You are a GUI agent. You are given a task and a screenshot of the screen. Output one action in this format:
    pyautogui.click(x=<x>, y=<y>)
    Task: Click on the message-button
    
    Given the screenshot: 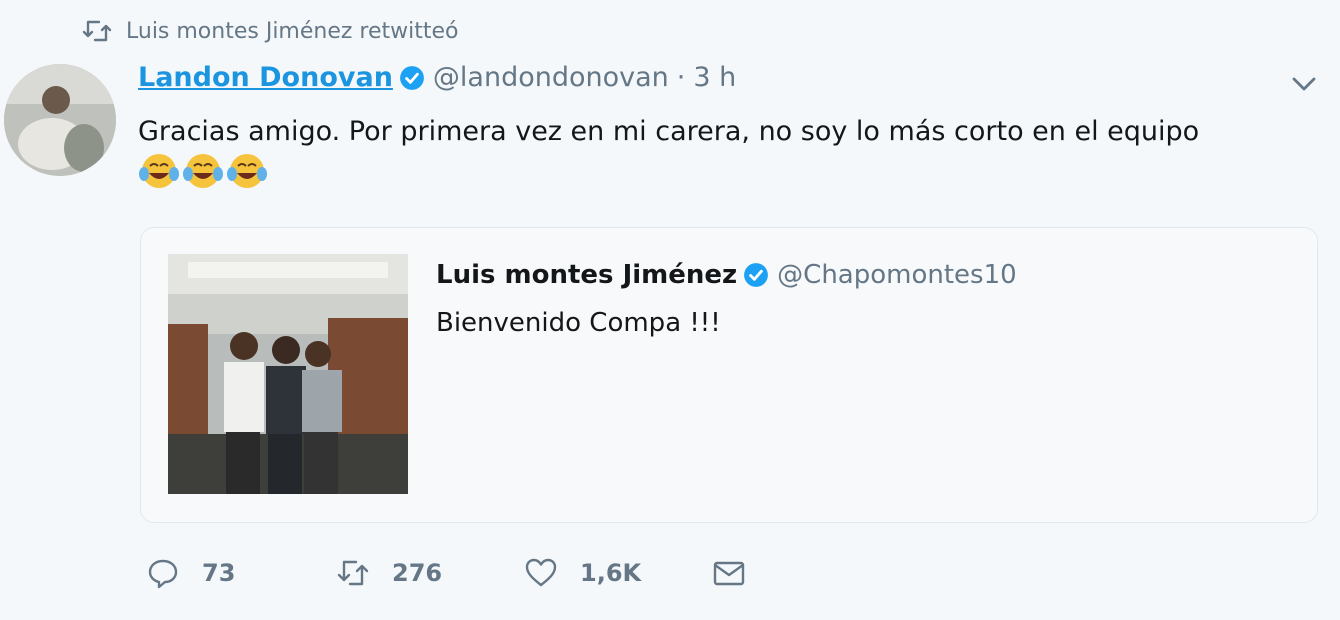 What is the action you would take?
    pyautogui.click(x=729, y=573)
    